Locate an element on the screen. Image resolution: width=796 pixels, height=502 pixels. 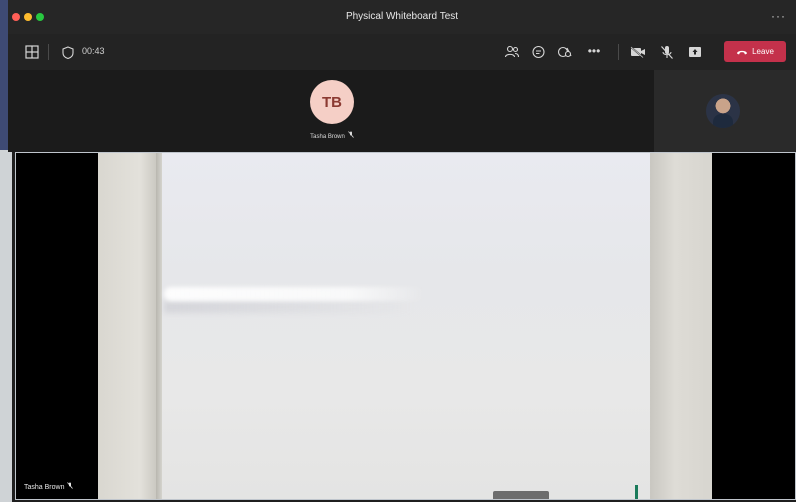
self-view-photo is located at coordinates (723, 111).